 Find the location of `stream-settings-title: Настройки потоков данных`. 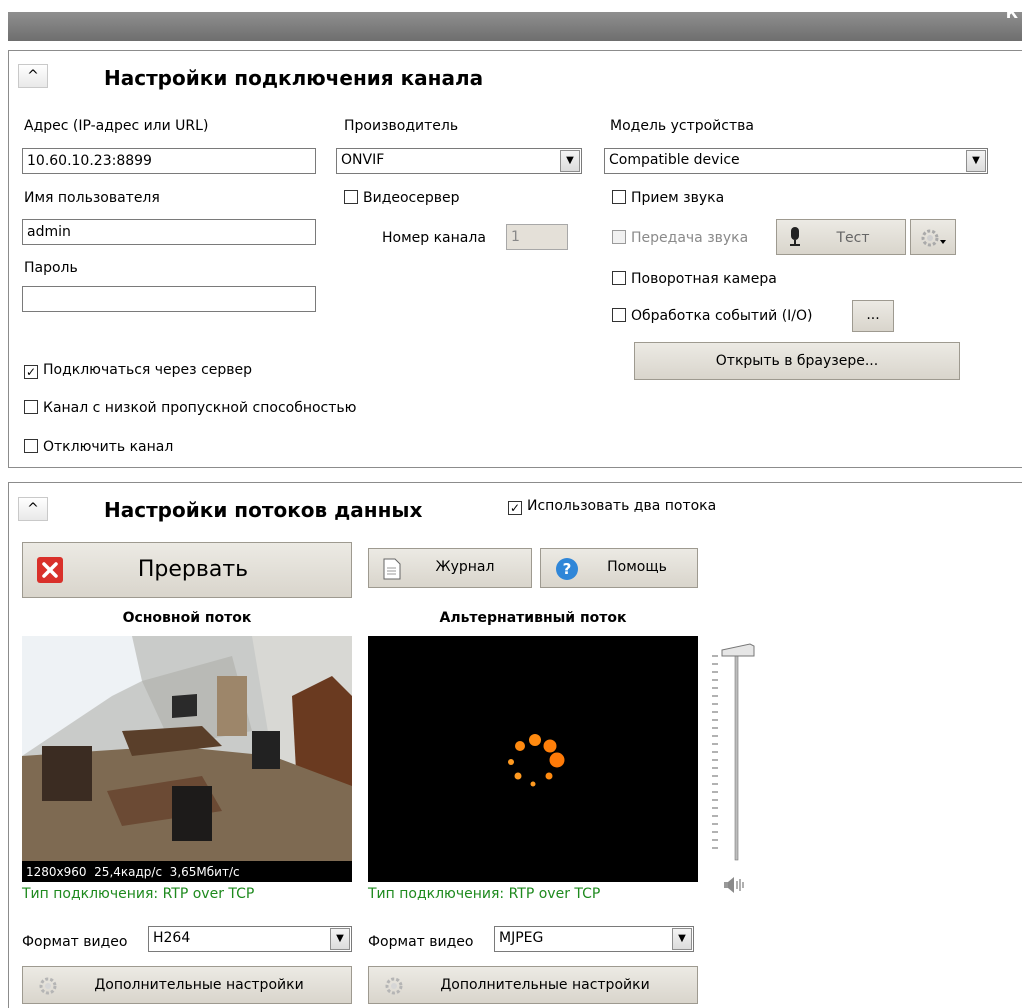

stream-settings-title: Настройки потоков данных is located at coordinates (263, 510).